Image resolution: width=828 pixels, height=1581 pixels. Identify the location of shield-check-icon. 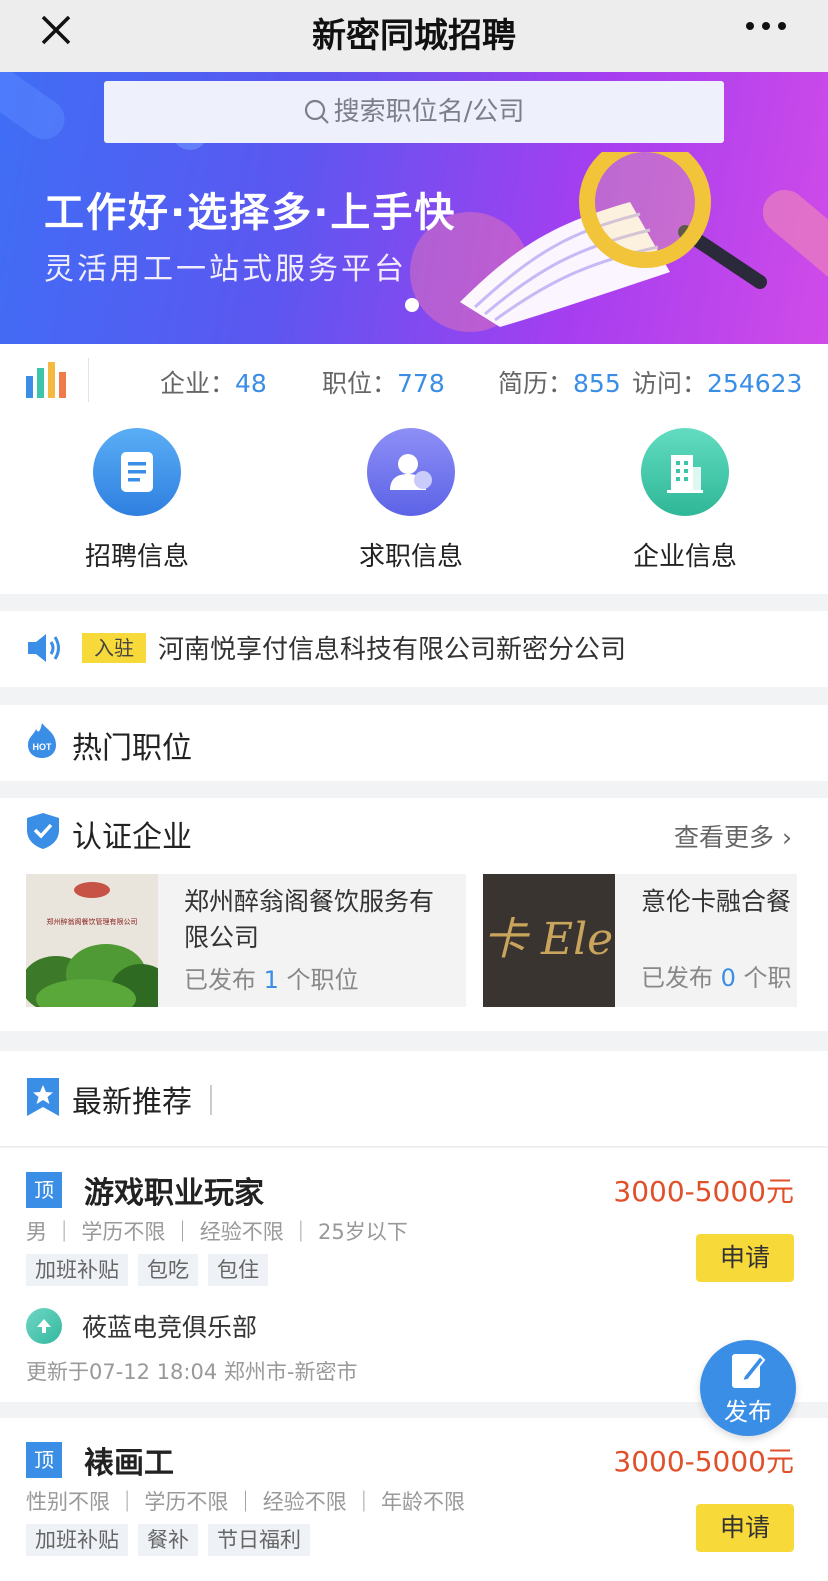
(43, 831).